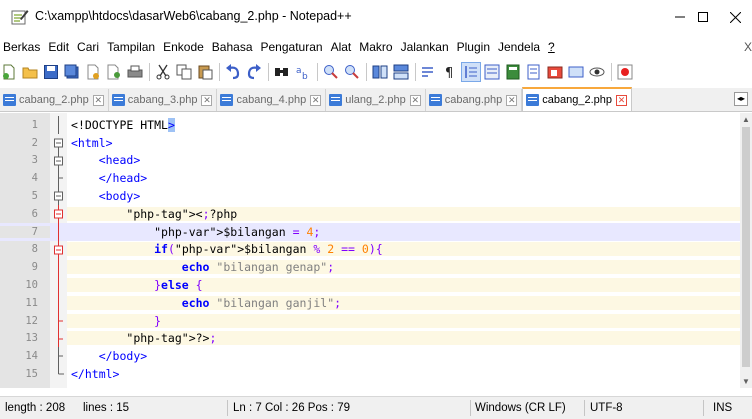  Describe the element at coordinates (474, 100) in the screenshot. I see `tab-cabang: cabang.php ✕` at that location.